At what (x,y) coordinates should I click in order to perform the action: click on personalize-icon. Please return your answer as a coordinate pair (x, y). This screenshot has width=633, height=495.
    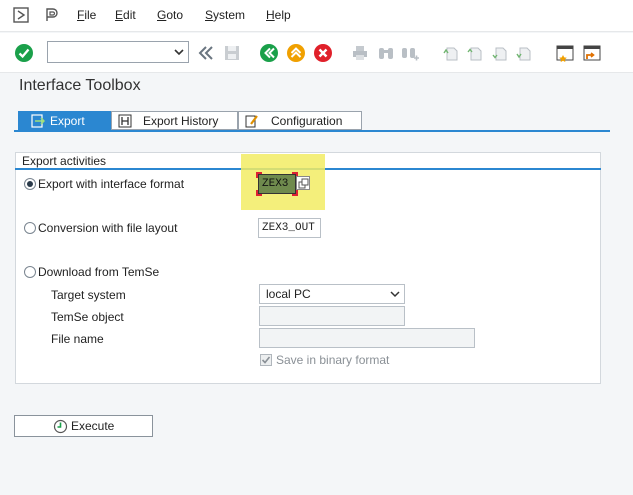
    Looking at the image, I should click on (52, 15).